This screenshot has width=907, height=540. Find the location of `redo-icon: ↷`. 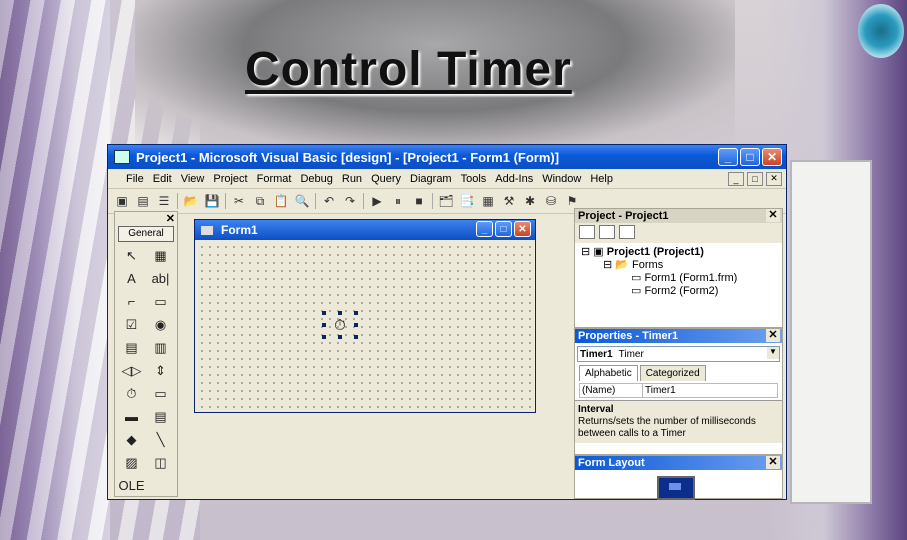

redo-icon: ↷ is located at coordinates (350, 201).